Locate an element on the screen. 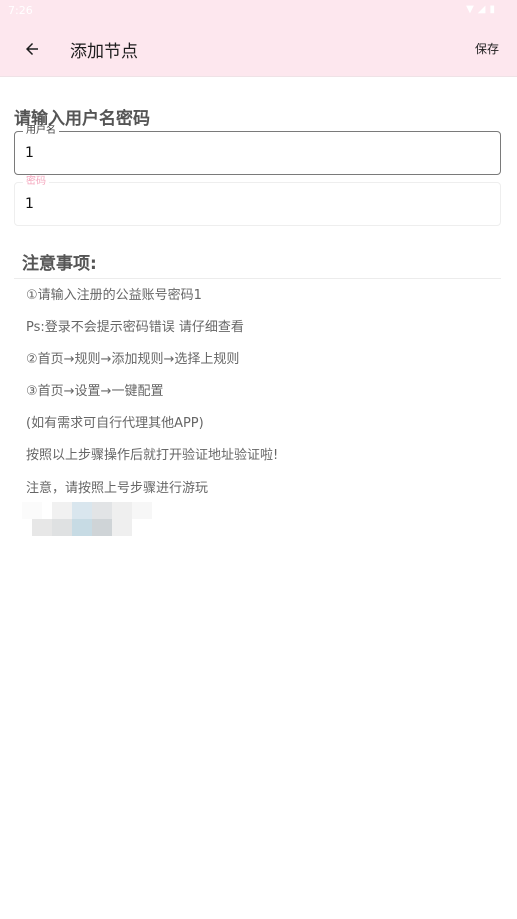  wifi-icon: ▼ is located at coordinates (470, 9).